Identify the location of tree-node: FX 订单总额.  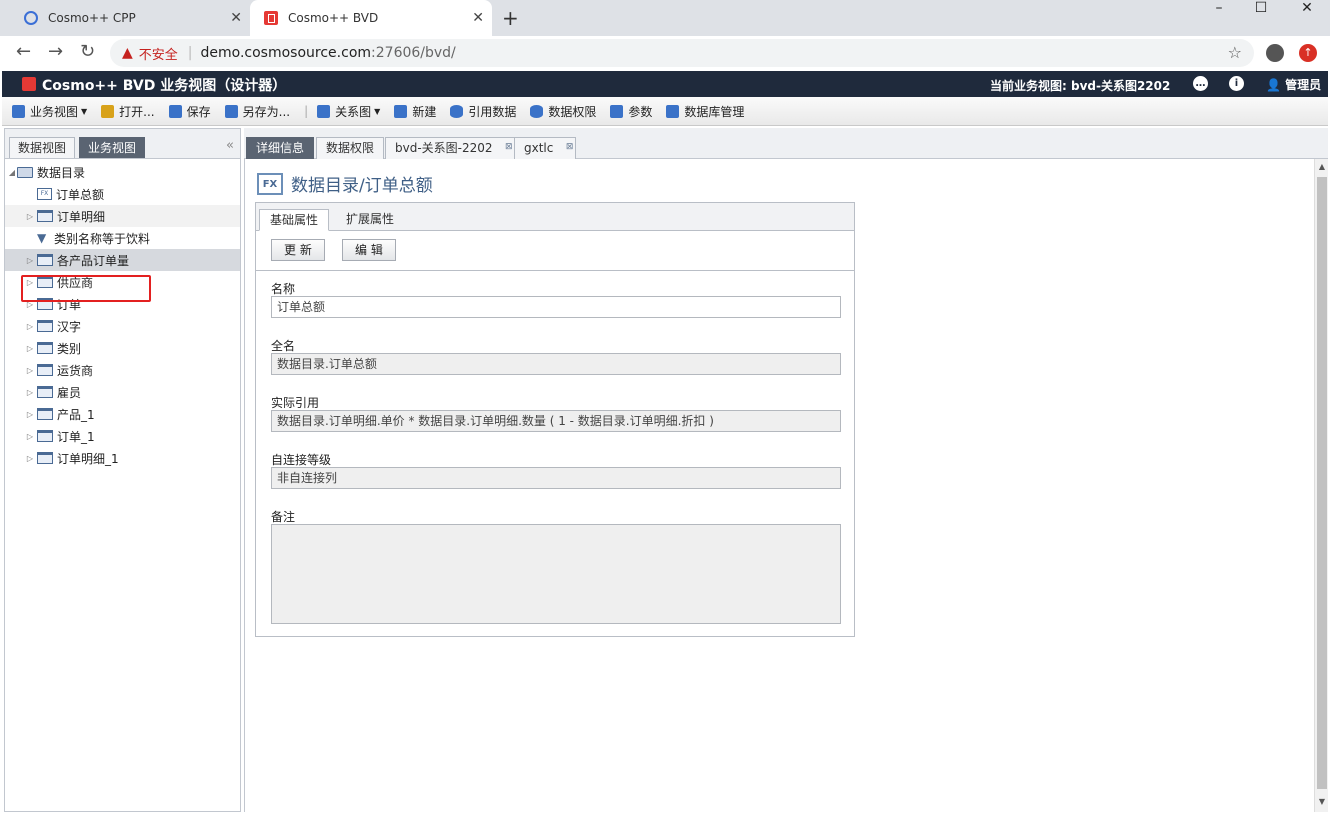
(122, 194).